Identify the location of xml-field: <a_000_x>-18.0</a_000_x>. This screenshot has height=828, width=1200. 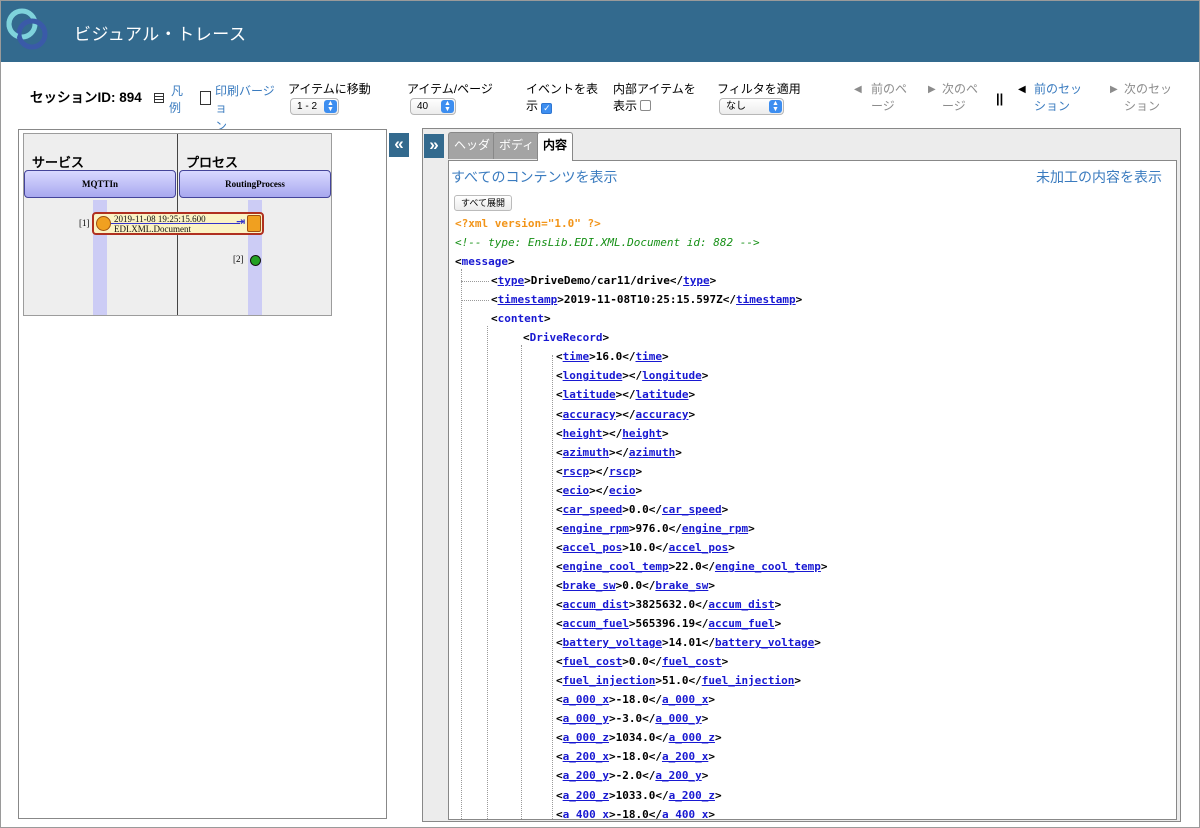
(635, 700).